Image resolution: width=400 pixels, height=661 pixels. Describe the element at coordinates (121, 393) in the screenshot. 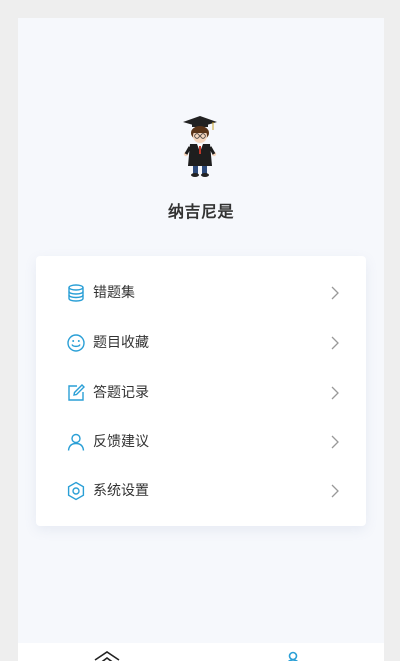

I see `menu-item-label: 答题记录` at that location.